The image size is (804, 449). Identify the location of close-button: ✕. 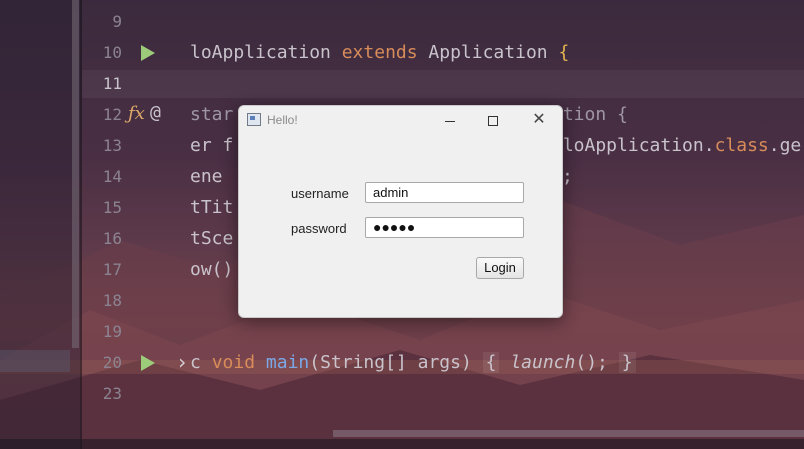
(539, 120).